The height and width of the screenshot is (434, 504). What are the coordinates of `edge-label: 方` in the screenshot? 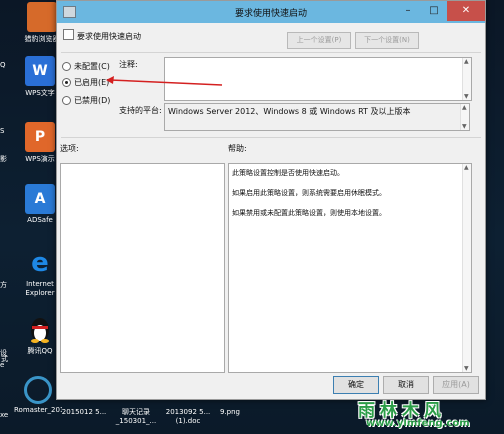 It's located at (3, 285).